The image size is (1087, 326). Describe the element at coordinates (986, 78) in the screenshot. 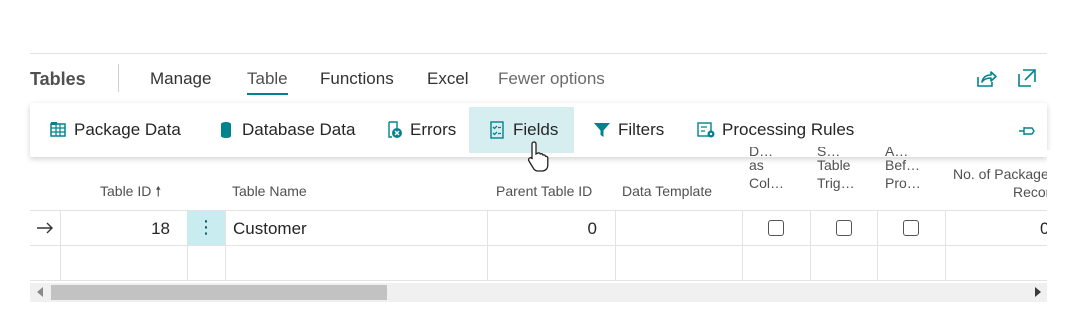

I see `share-icon` at that location.